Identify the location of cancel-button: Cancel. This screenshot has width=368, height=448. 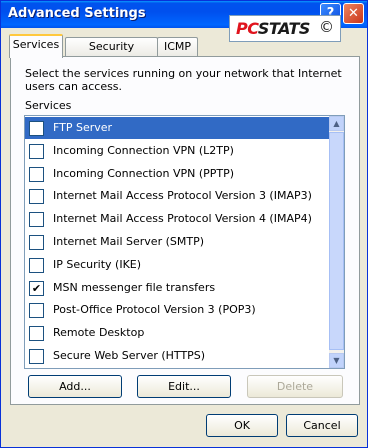
(322, 425).